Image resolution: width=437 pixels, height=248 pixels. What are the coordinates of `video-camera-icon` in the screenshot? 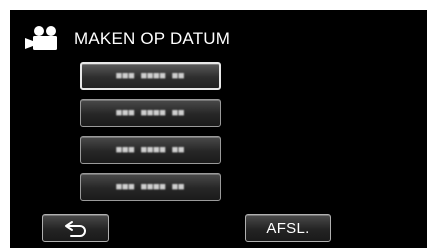 It's located at (41, 38).